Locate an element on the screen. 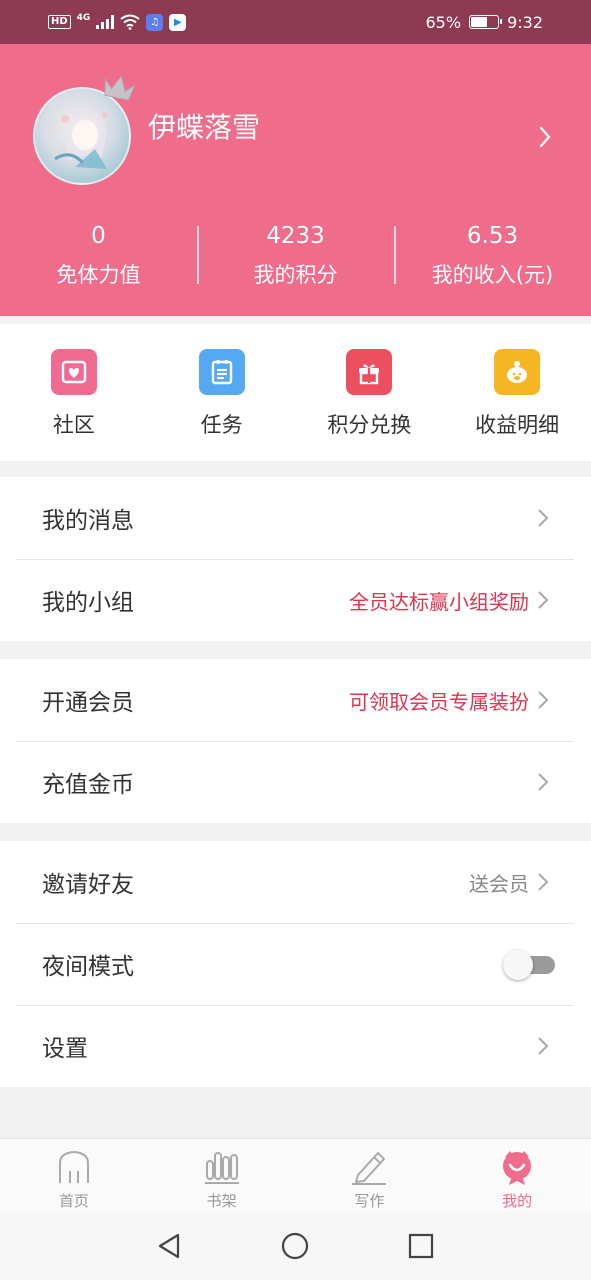 The image size is (591, 1280). menu-item-my-group: 我的小组 全员达标赢小组奖励 is located at coordinates (295, 600).